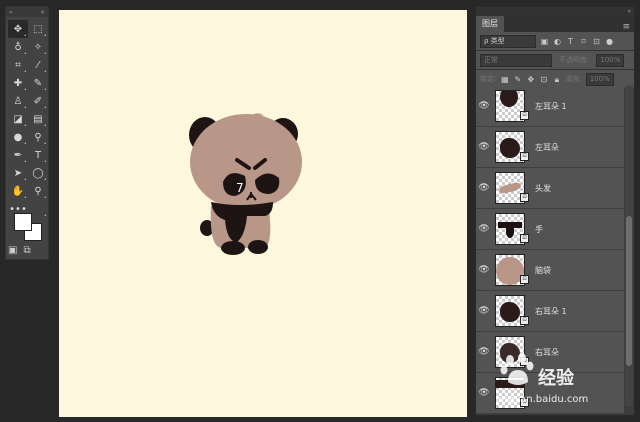  I want to click on layer-filter-select: ρ 类型, so click(508, 41).